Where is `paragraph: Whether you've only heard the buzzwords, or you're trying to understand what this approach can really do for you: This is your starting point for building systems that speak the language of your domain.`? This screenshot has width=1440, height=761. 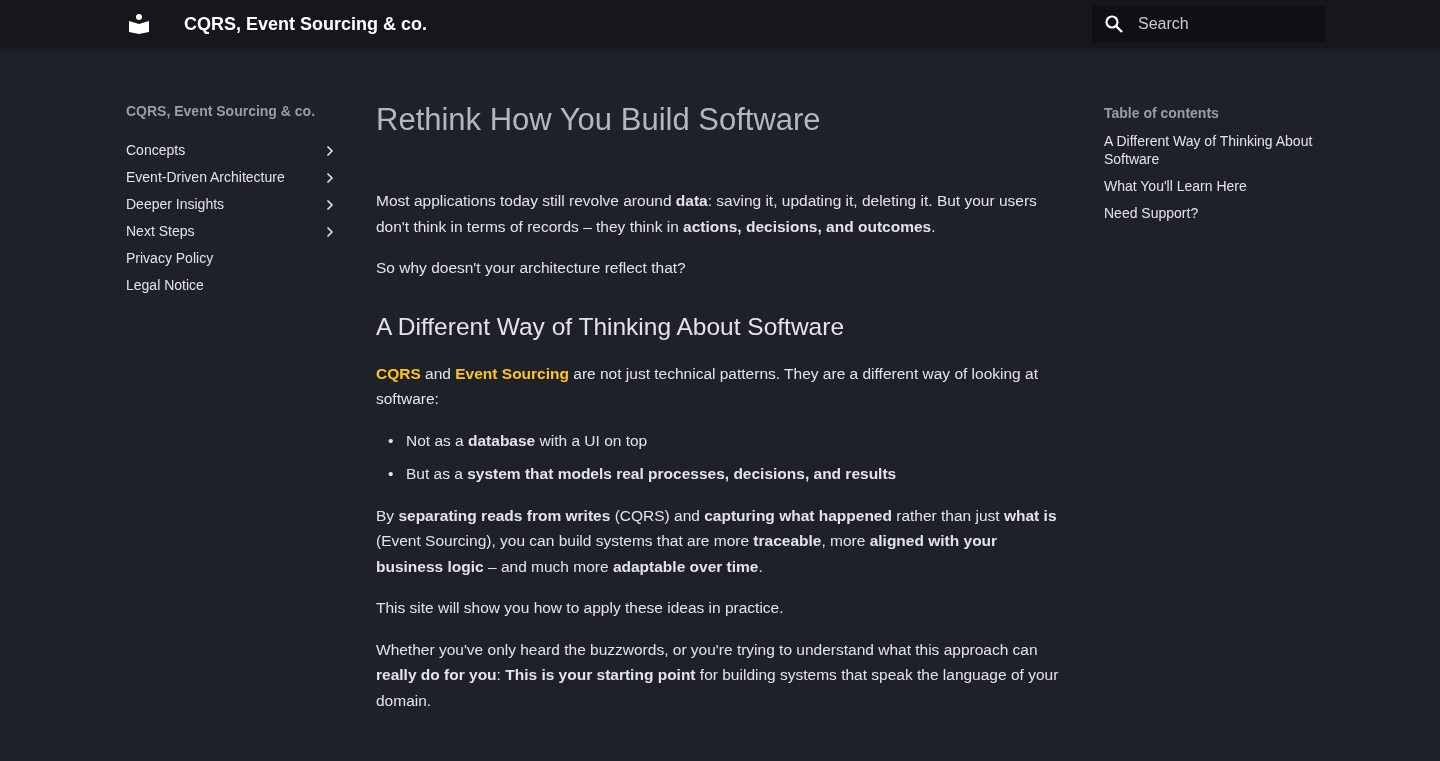
paragraph: Whether you've only heard the buzzwords, or you're trying to understand what this approach can really do for you: This is your starting point for building systems that speak the language of your domain. is located at coordinates (718, 675).